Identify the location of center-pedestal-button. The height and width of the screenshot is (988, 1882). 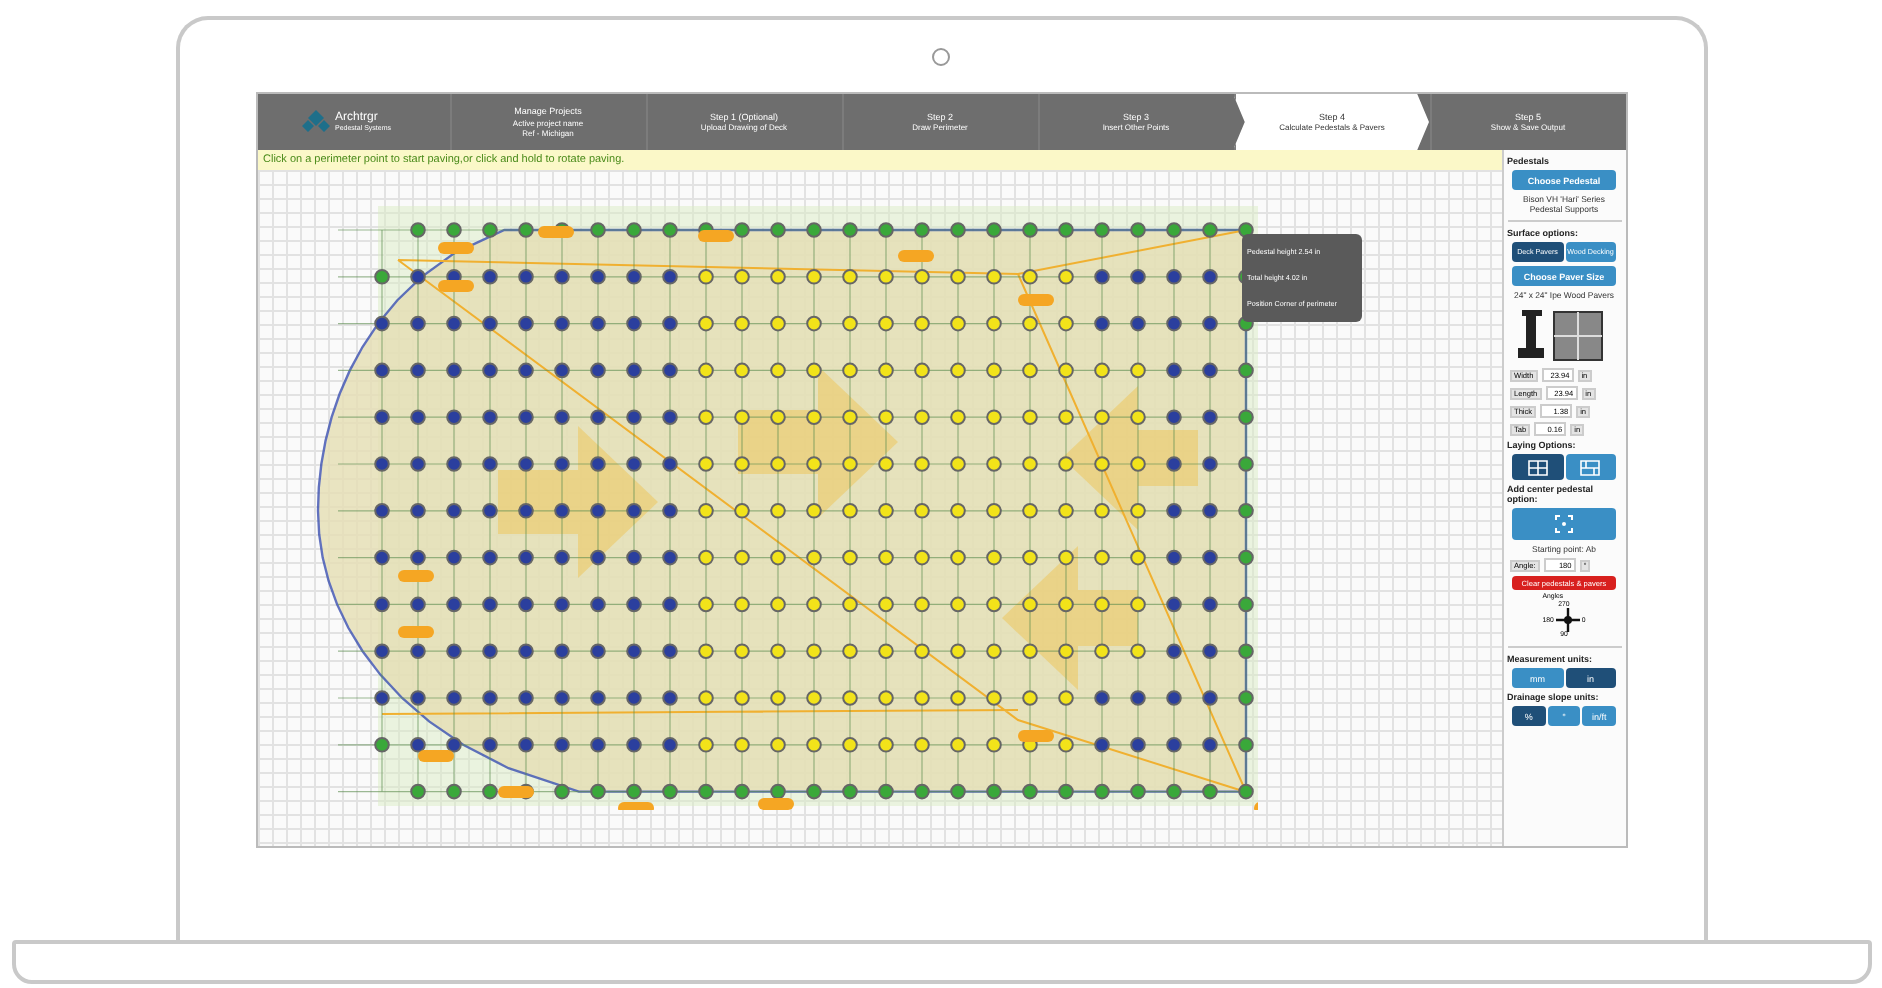
(1564, 524).